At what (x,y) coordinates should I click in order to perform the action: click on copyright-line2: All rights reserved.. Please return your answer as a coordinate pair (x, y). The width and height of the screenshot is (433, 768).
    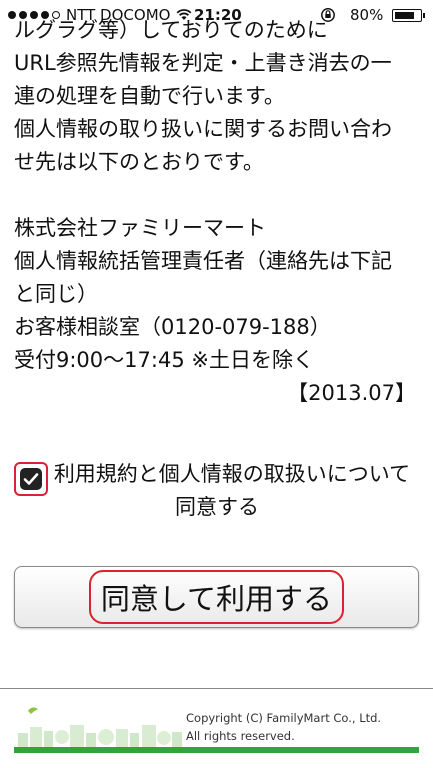
    Looking at the image, I should click on (240, 736).